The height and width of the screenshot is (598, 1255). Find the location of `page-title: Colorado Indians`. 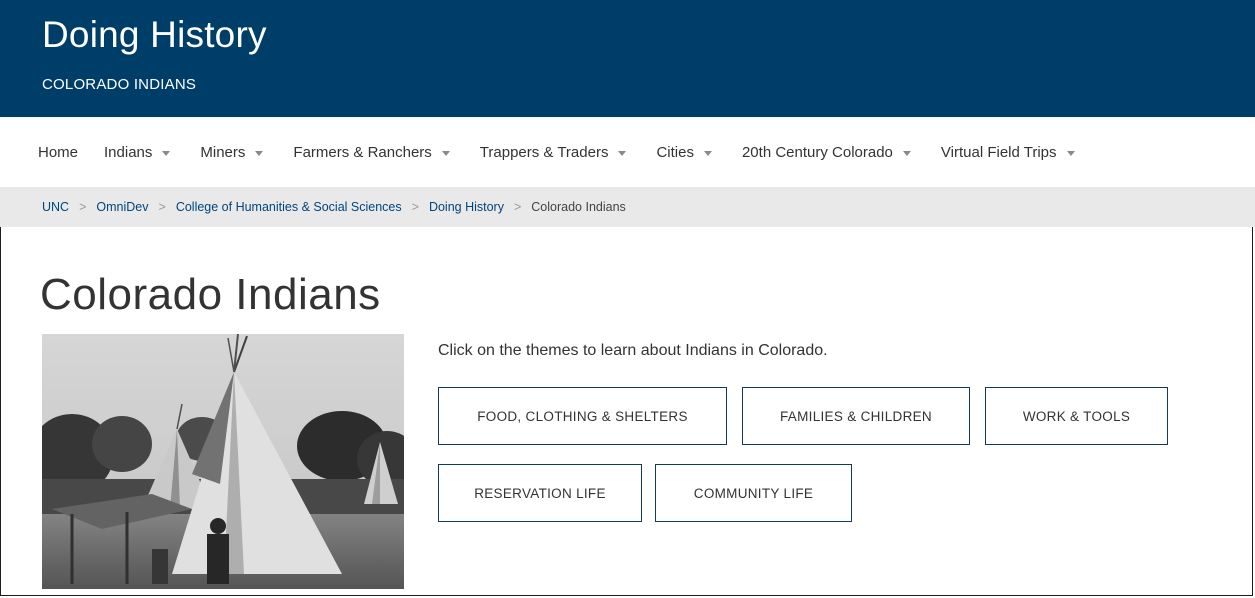

page-title: Colorado Indians is located at coordinates (210, 294).